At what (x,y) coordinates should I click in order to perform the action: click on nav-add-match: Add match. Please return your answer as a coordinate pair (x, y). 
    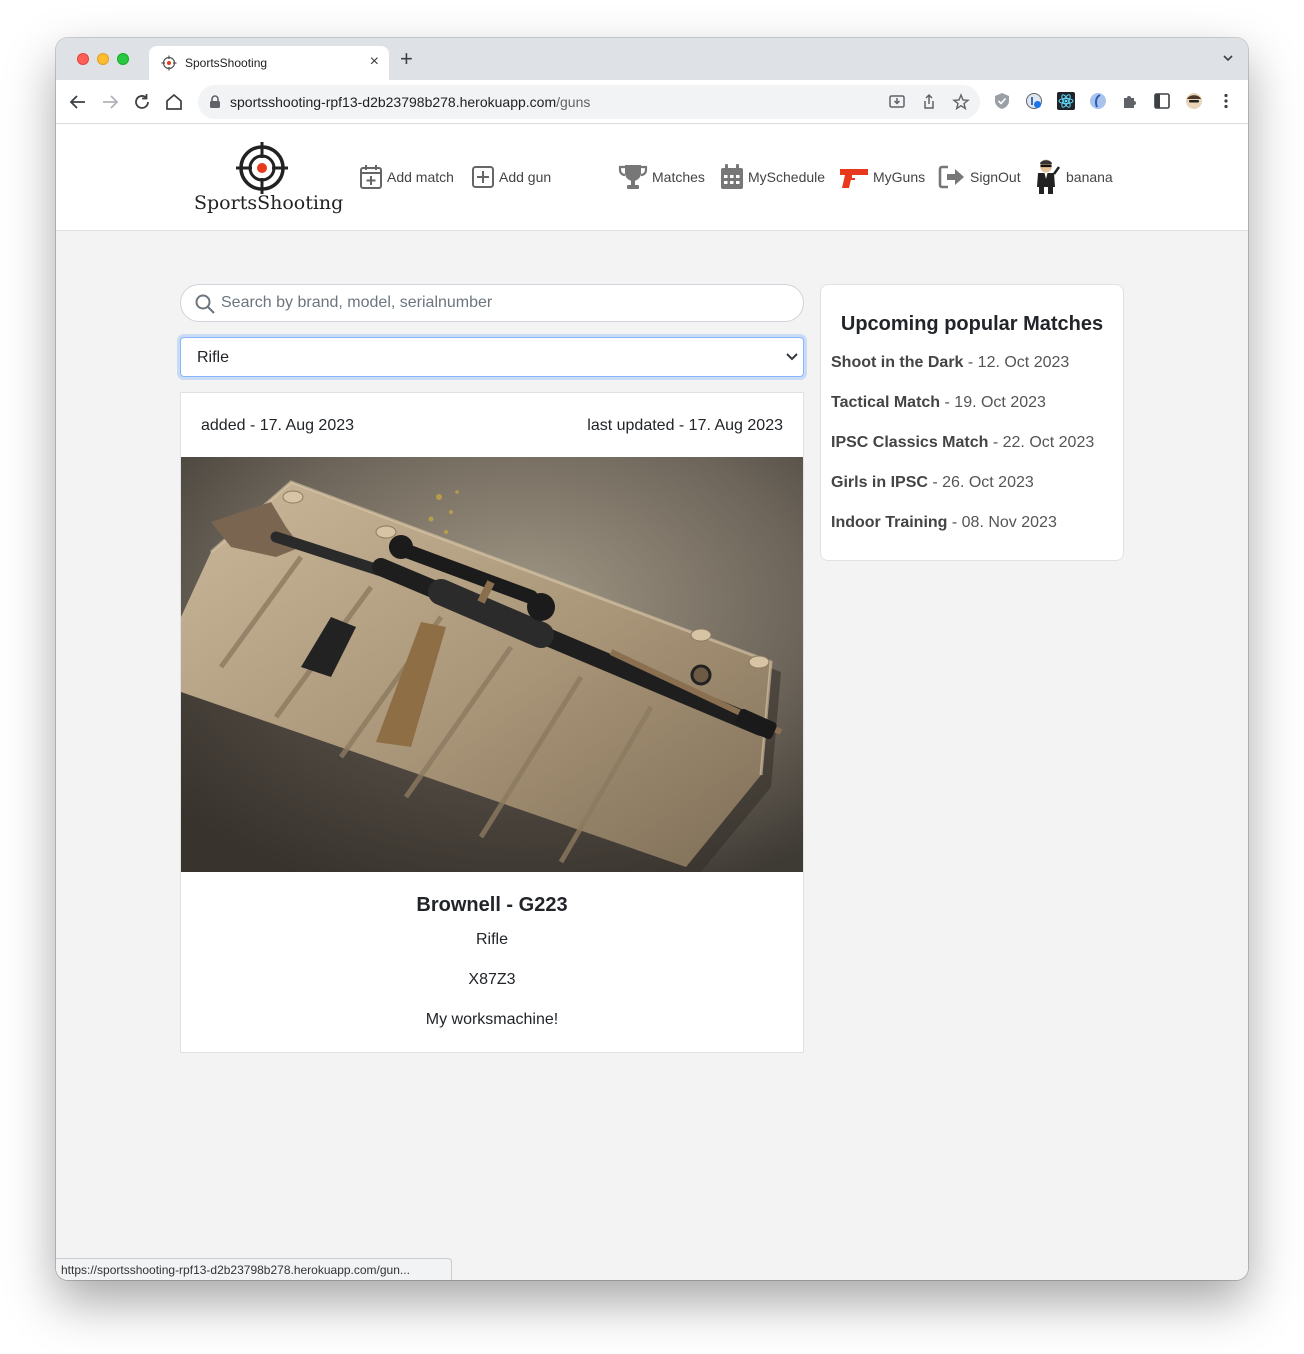
    Looking at the image, I should click on (406, 177).